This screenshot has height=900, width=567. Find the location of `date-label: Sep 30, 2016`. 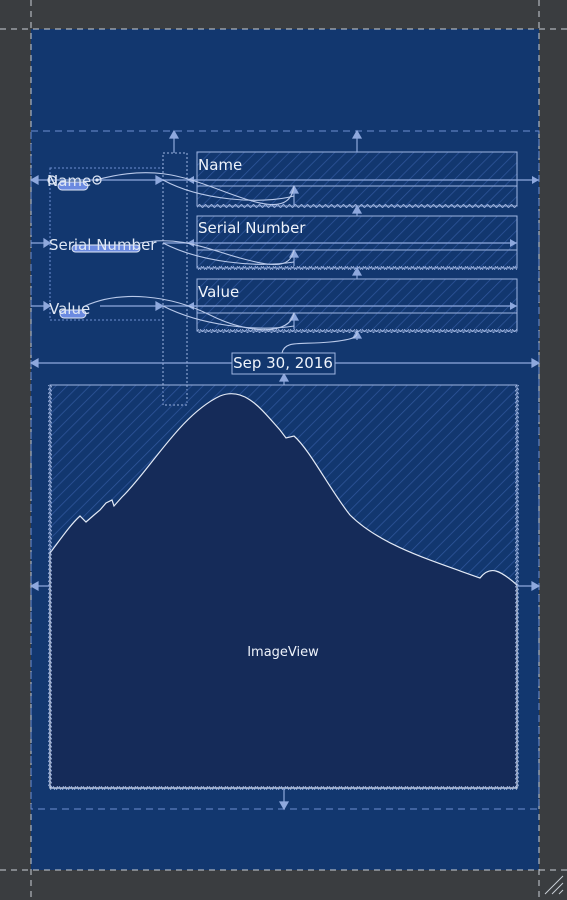

date-label: Sep 30, 2016 is located at coordinates (283, 363).